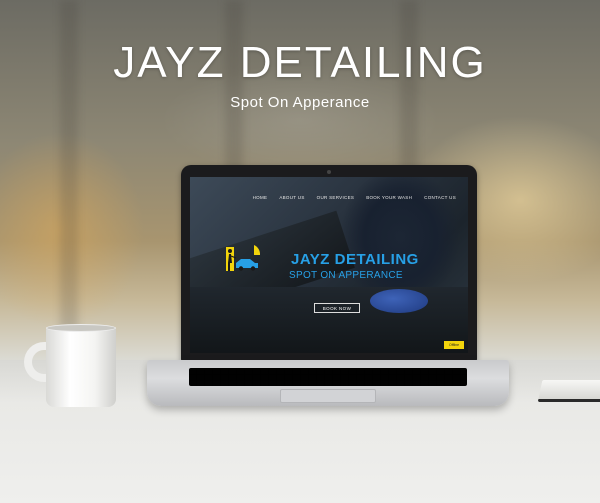 This screenshot has width=600, height=503. I want to click on laptop-base, so click(328, 383).